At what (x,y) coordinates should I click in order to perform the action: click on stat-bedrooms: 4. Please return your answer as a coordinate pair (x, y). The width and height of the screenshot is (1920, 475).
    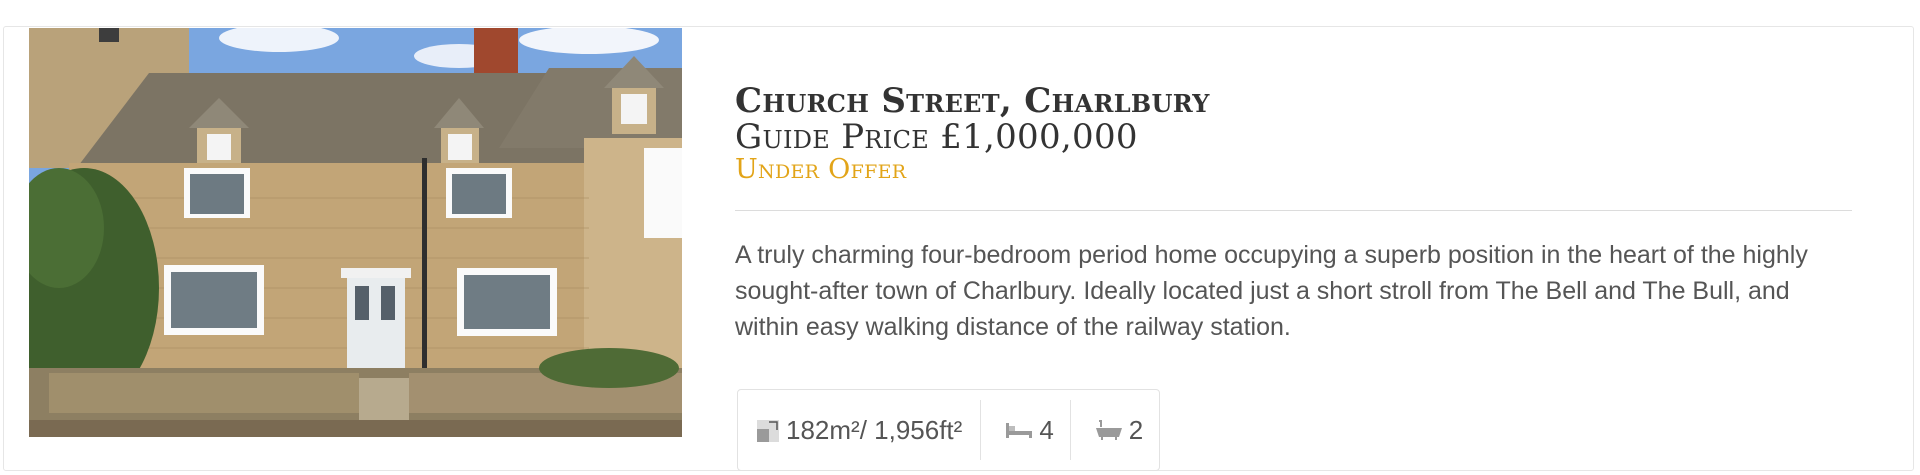
    Looking at the image, I should click on (1029, 430).